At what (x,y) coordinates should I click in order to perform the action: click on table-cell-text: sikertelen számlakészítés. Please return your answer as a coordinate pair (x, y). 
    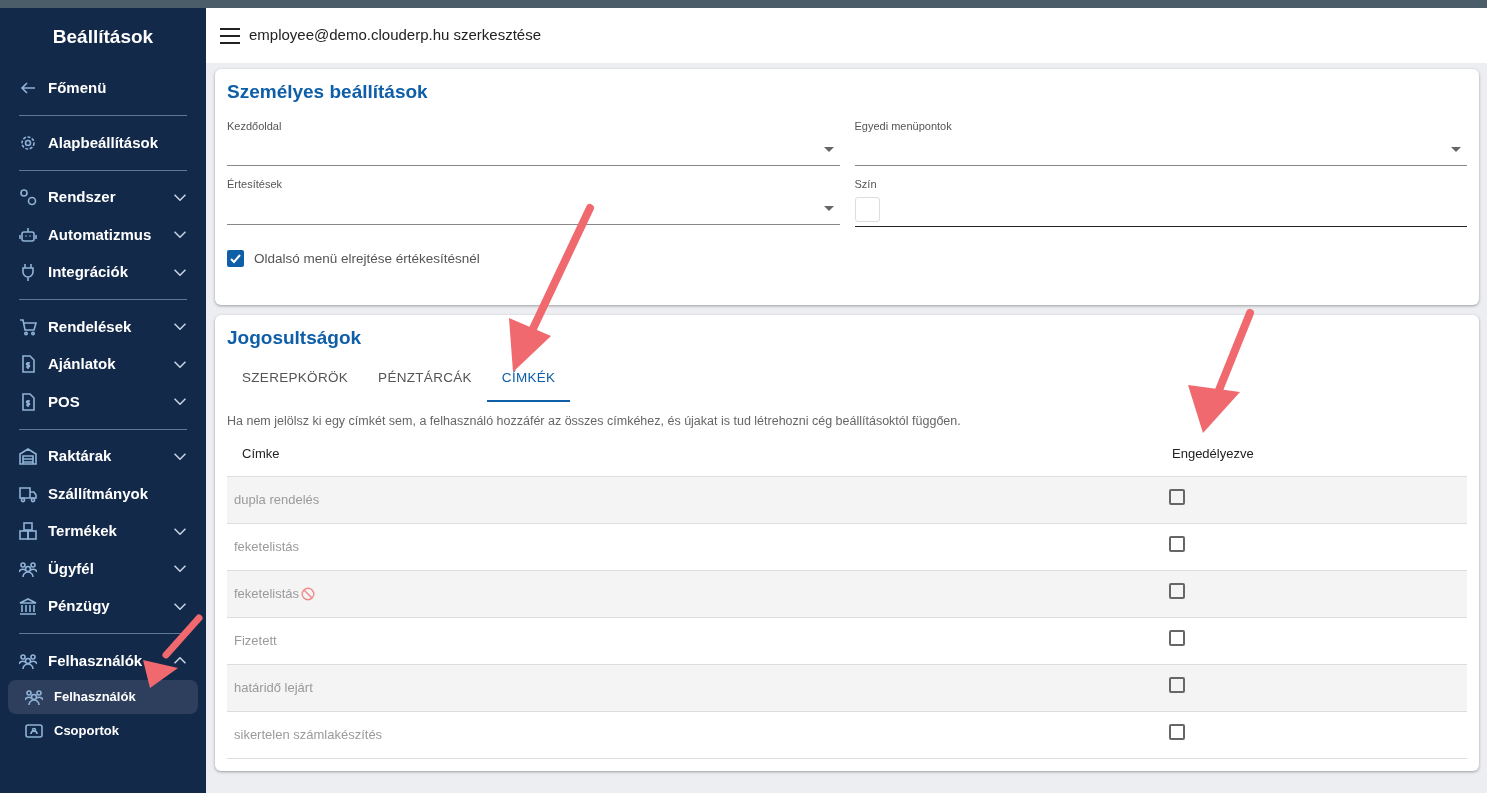
    Looking at the image, I should click on (308, 735).